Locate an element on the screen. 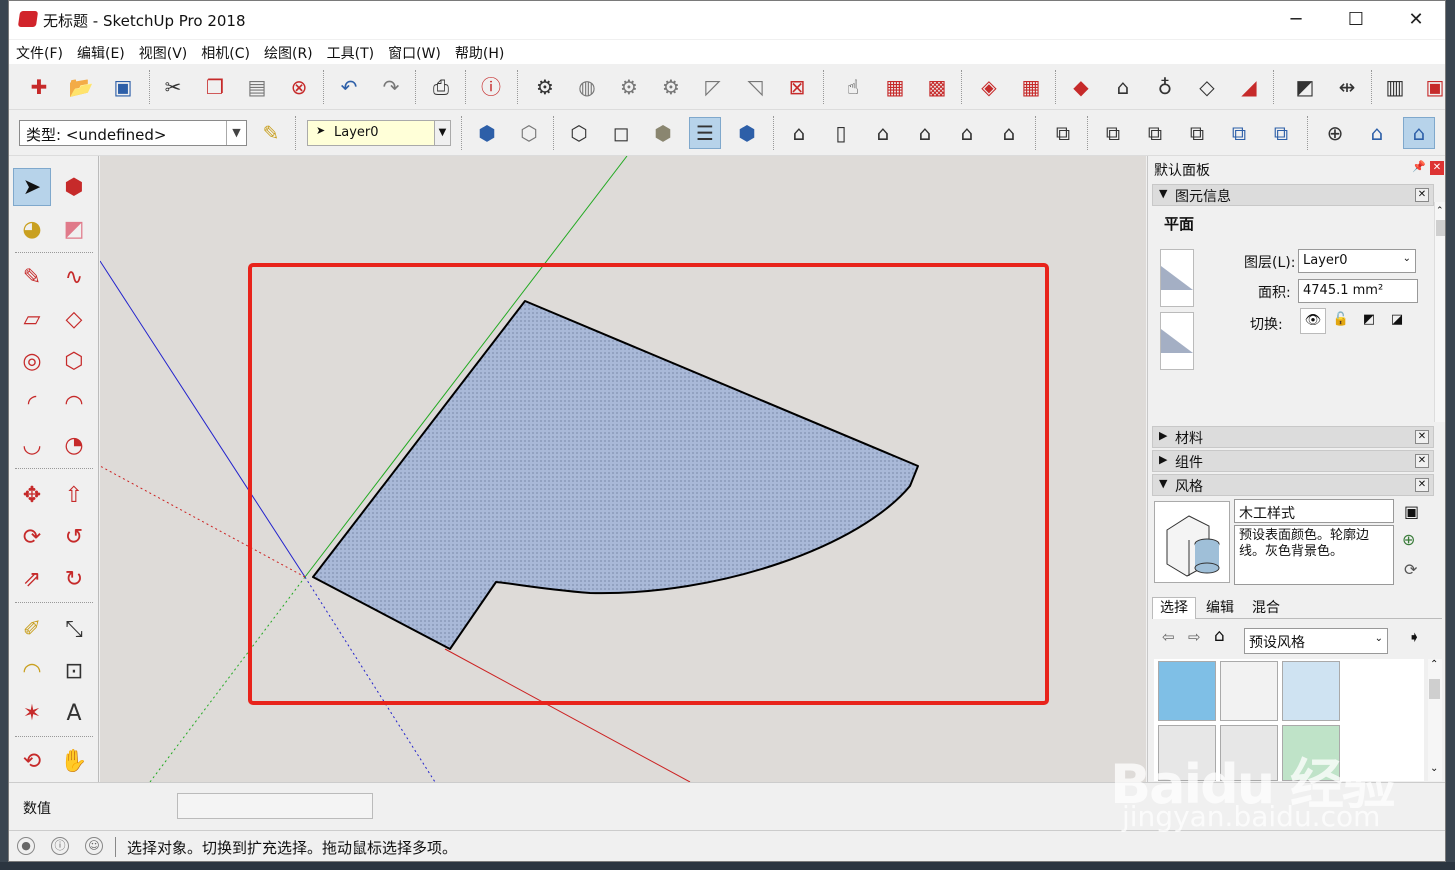  shaded-button: ⬢ is located at coordinates (663, 133).